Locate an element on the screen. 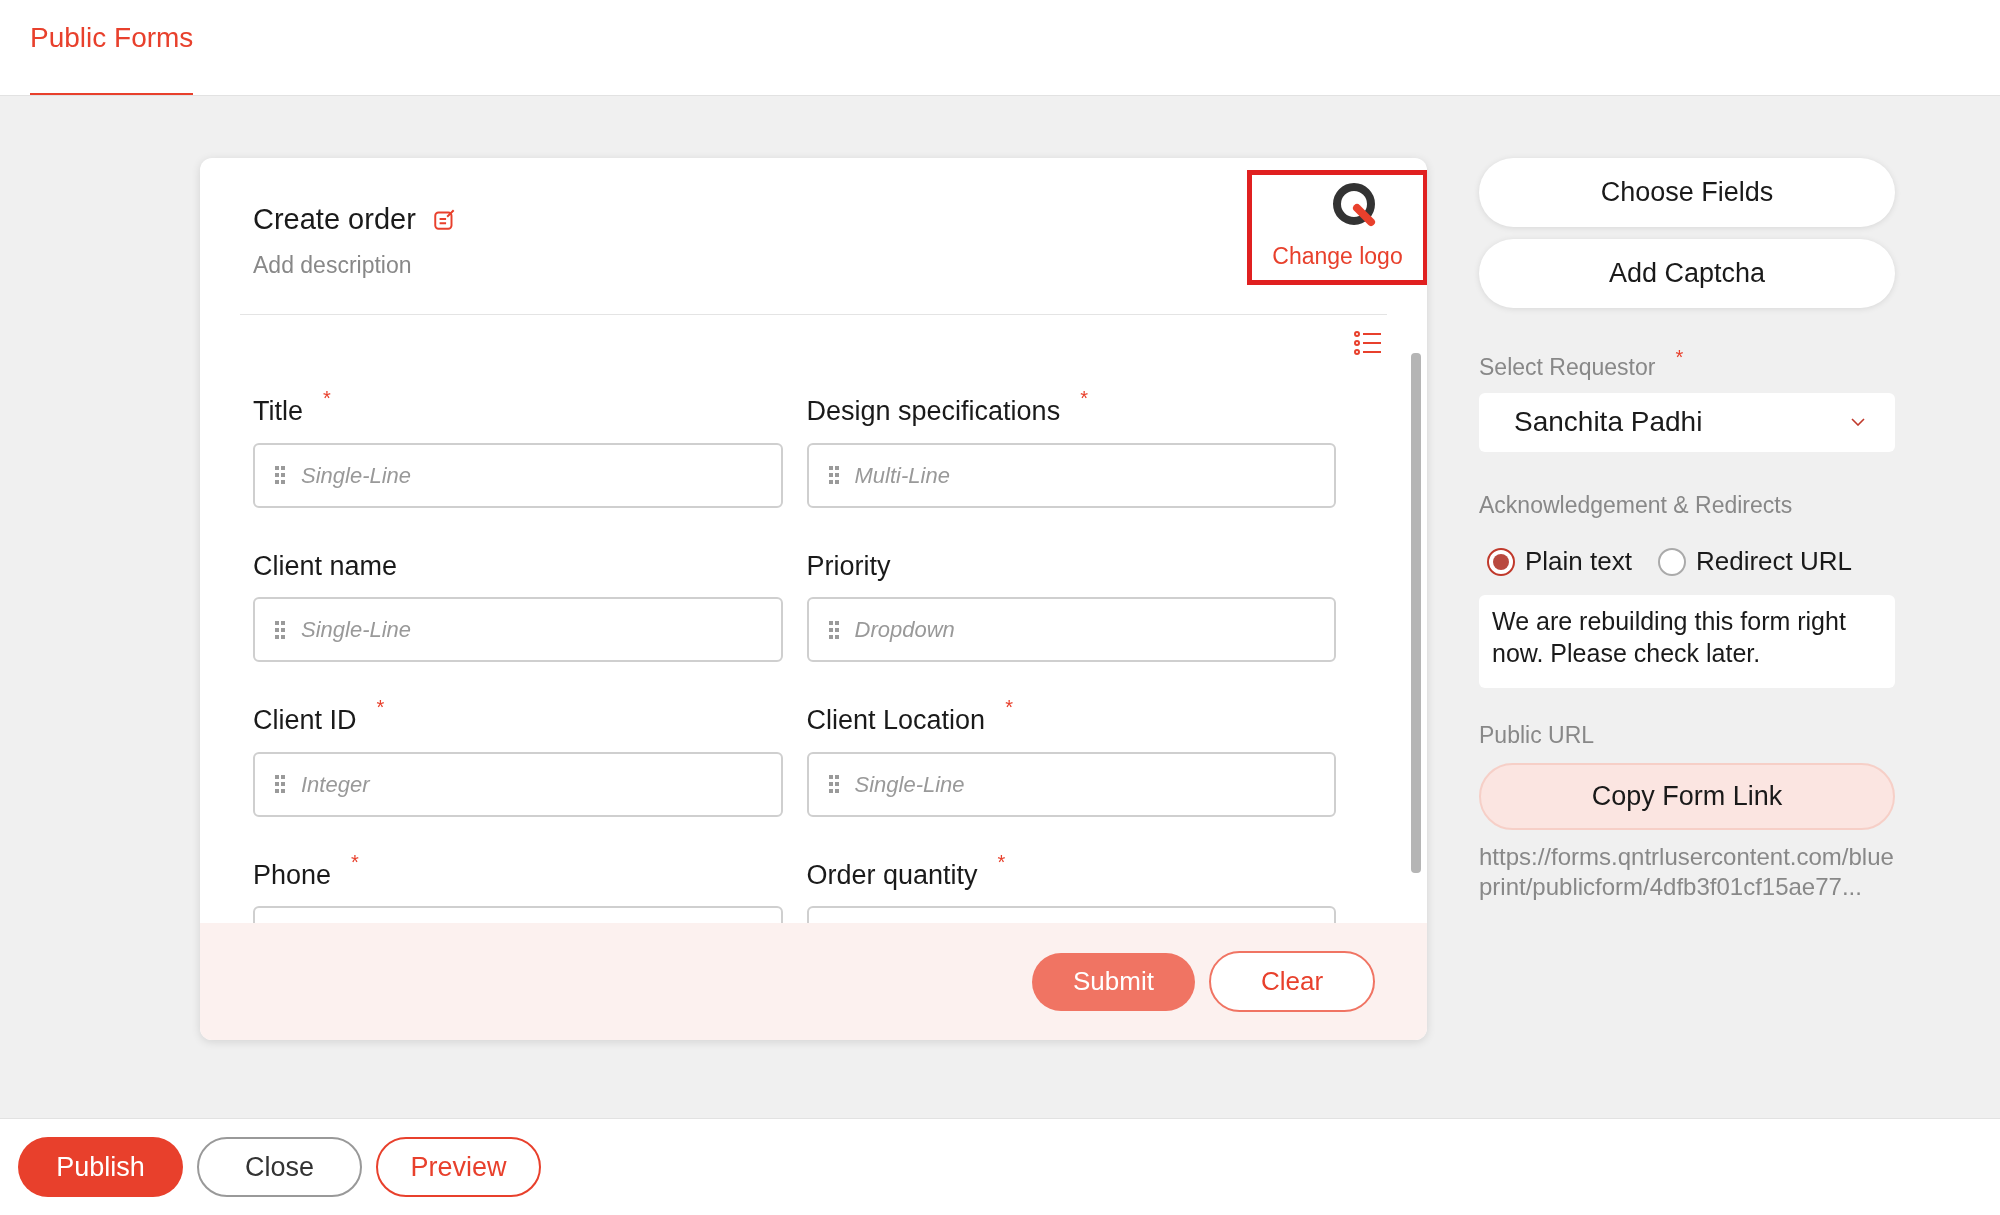  requestor-label: Select Requestor is located at coordinates (1567, 367).